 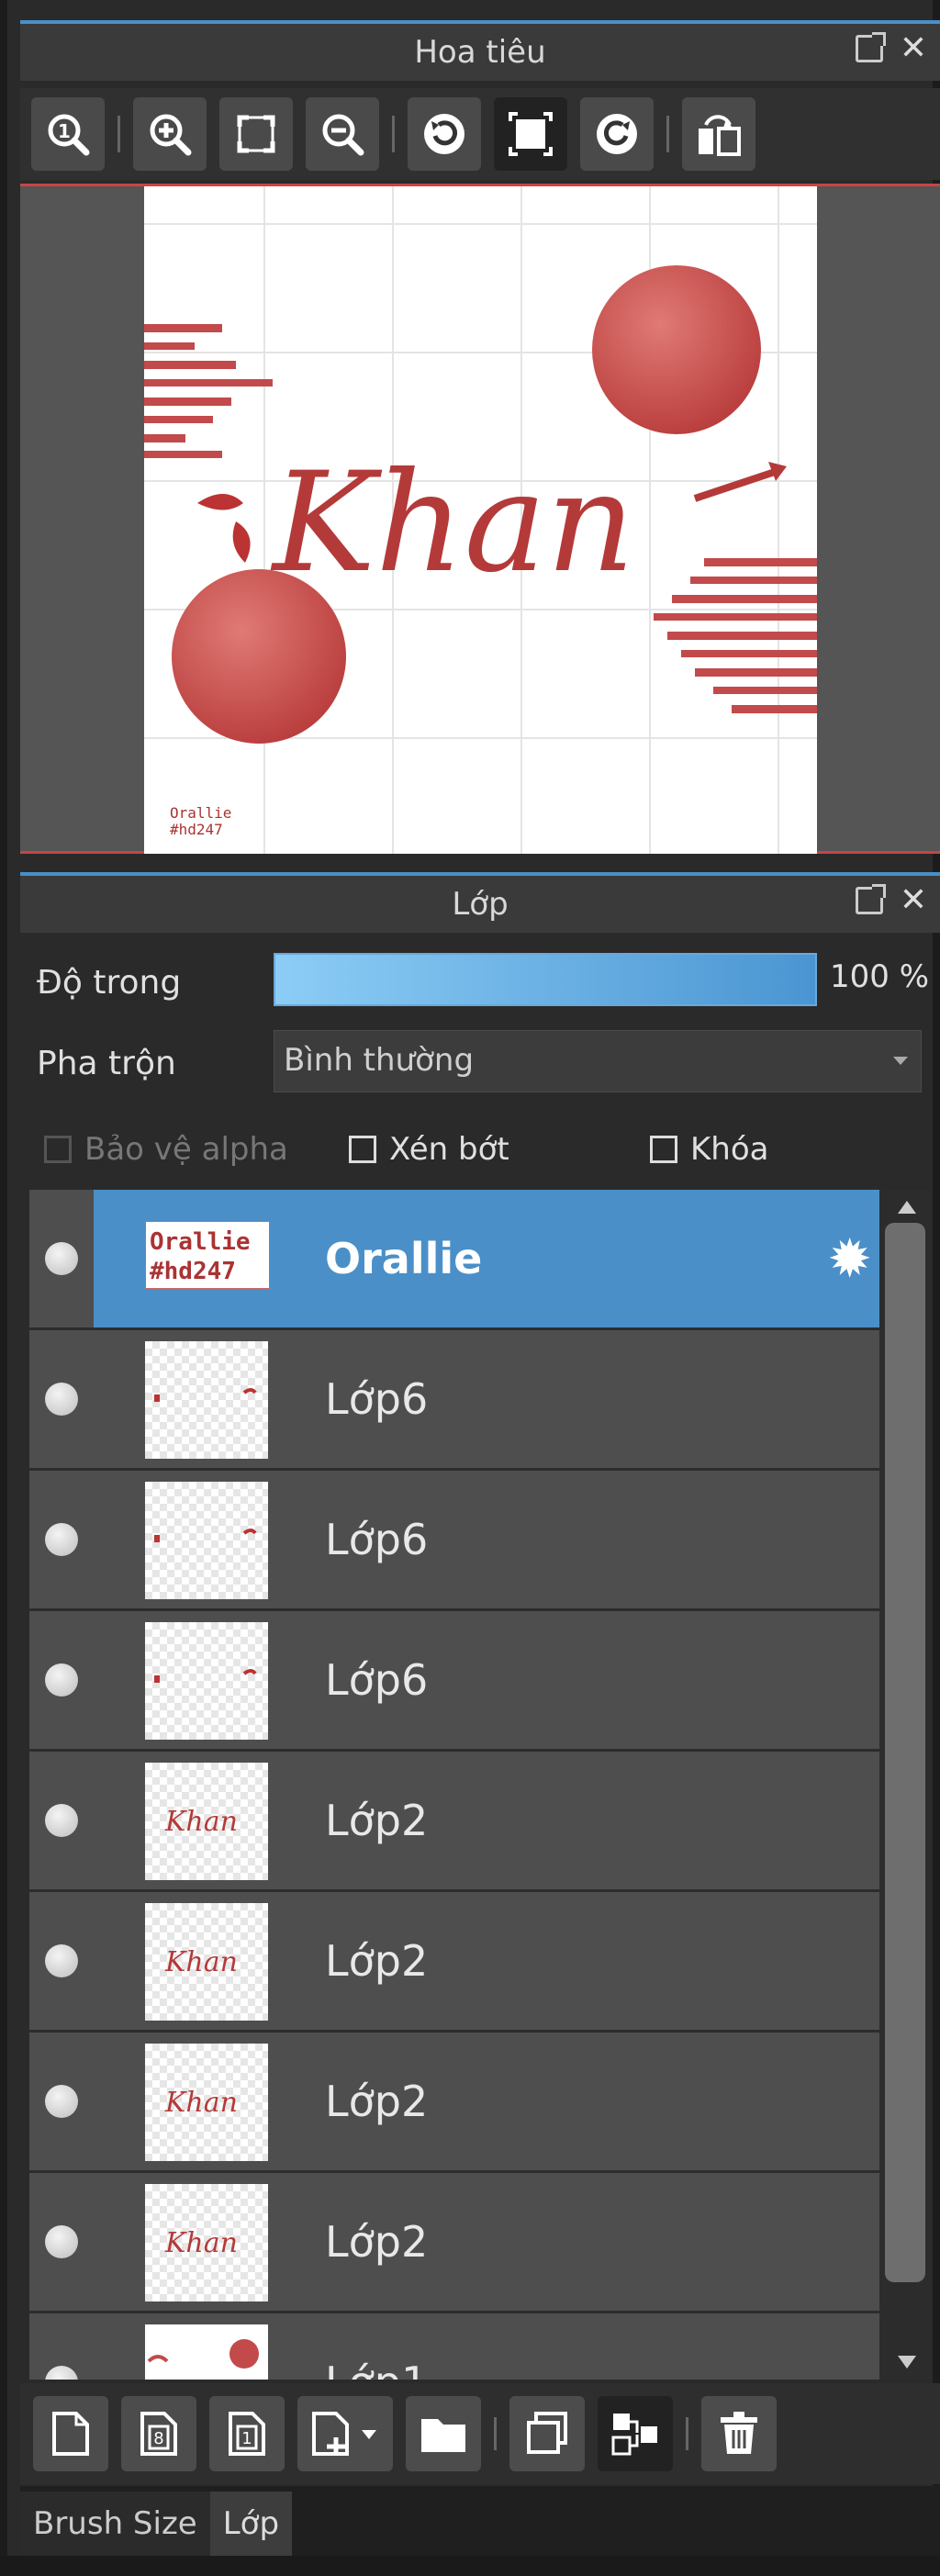 What do you see at coordinates (404, 1258) in the screenshot?
I see `layer-name: Orallie` at bounding box center [404, 1258].